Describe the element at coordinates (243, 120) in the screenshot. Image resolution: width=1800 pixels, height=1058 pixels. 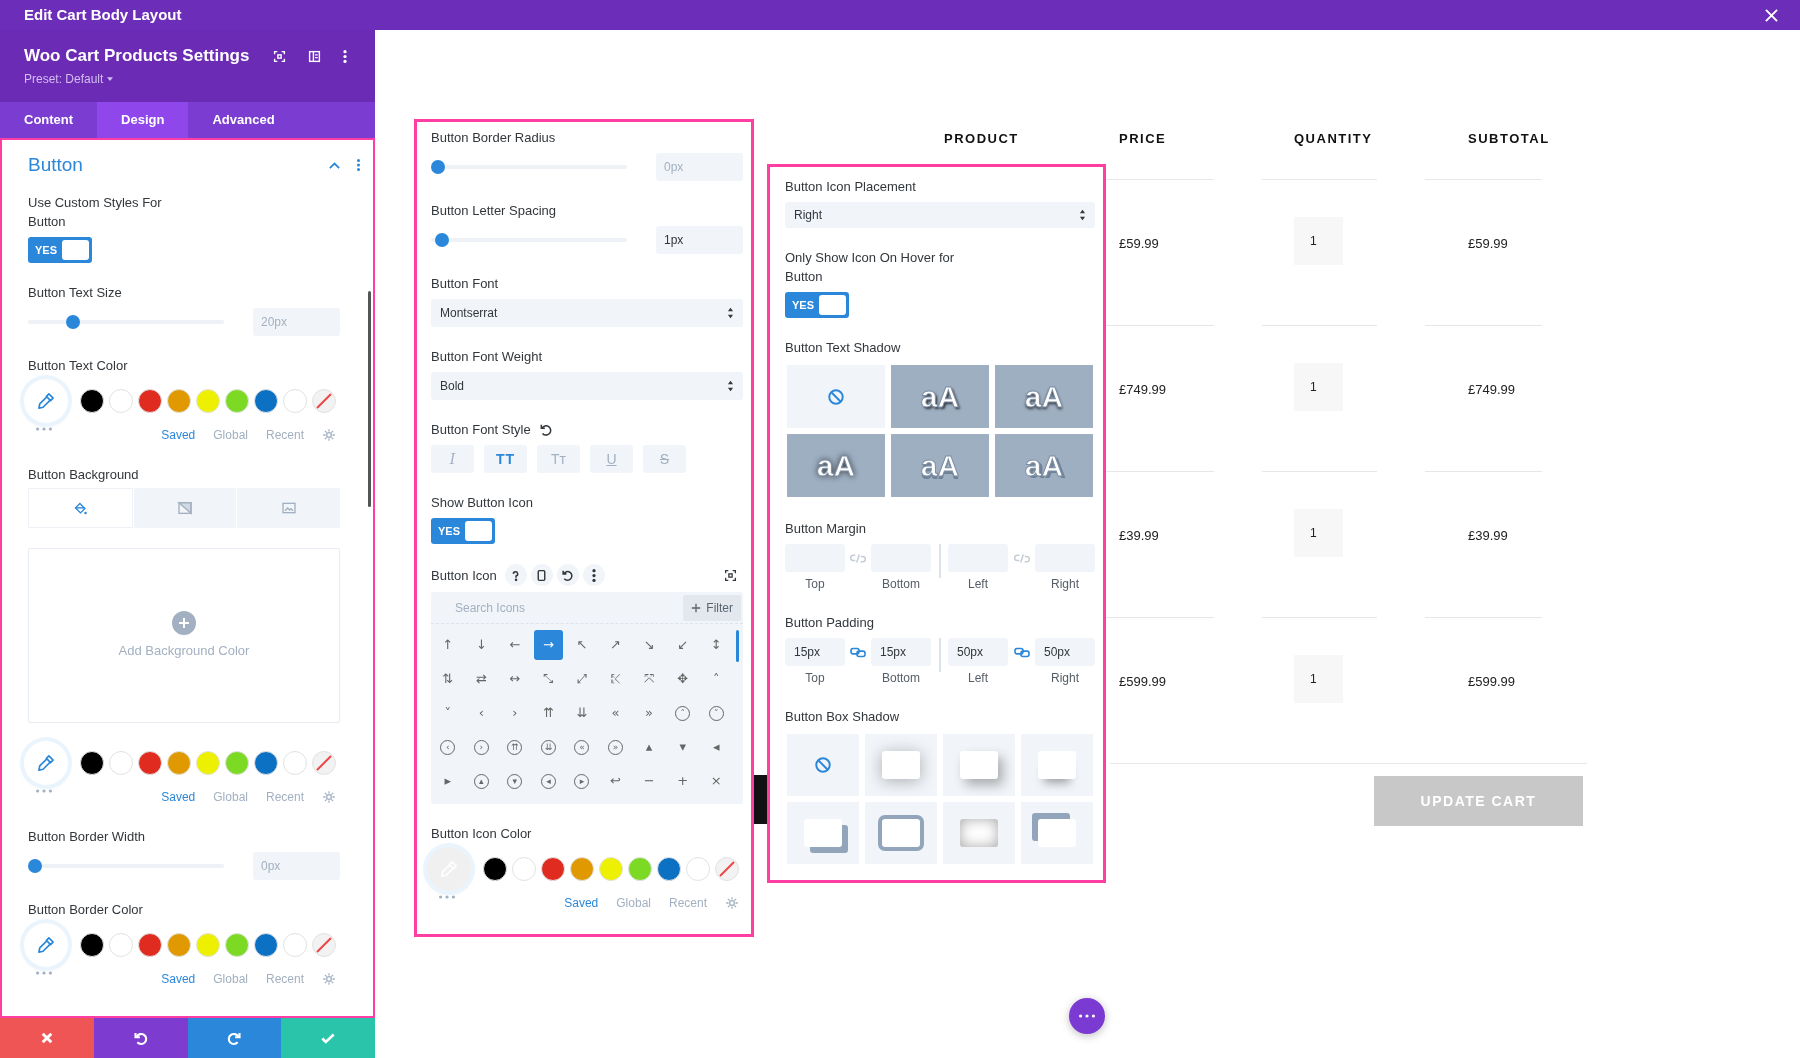
I see `panel-tab: Advanced` at that location.